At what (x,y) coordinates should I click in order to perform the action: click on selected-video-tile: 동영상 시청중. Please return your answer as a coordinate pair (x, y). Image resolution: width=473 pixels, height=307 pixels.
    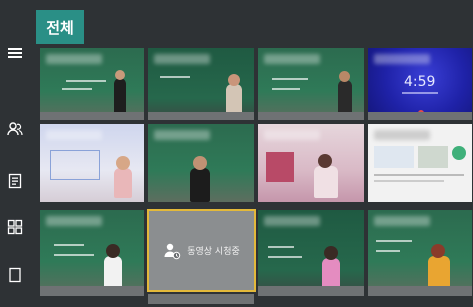
    Looking at the image, I should click on (201, 250).